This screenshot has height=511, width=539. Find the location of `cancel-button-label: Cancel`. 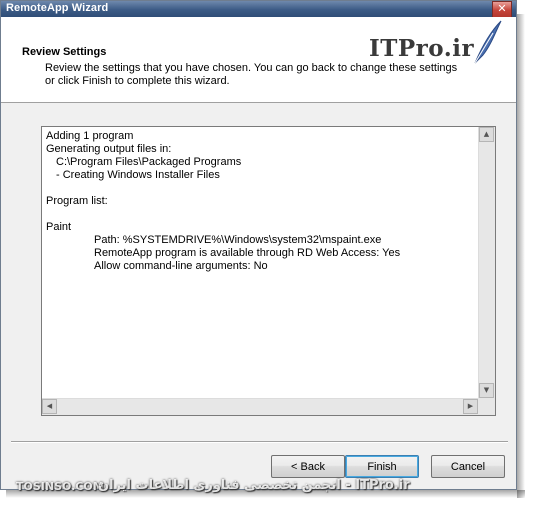

cancel-button-label: Cancel is located at coordinates (468, 466).